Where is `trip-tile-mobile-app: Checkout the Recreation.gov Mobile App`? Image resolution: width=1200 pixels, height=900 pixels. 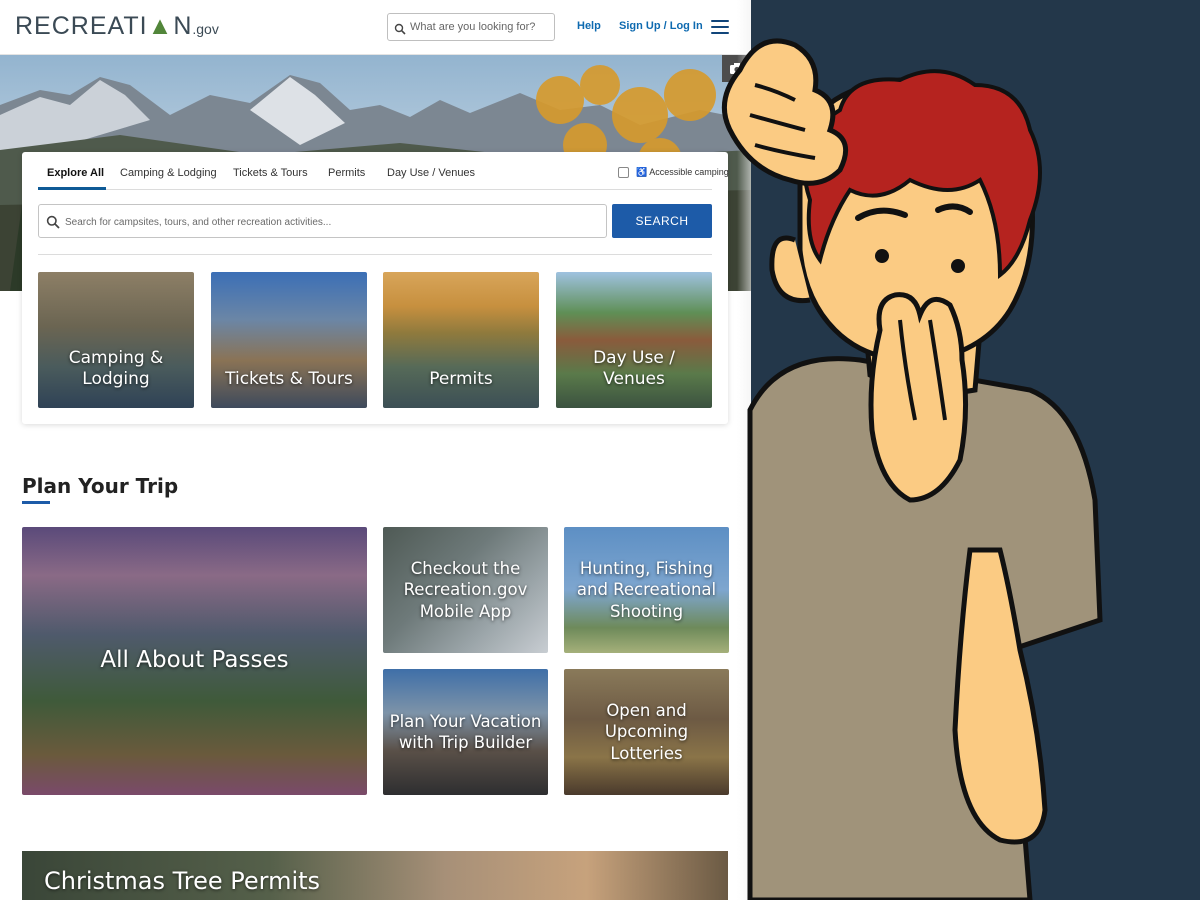 trip-tile-mobile-app: Checkout the Recreation.gov Mobile App is located at coordinates (465, 590).